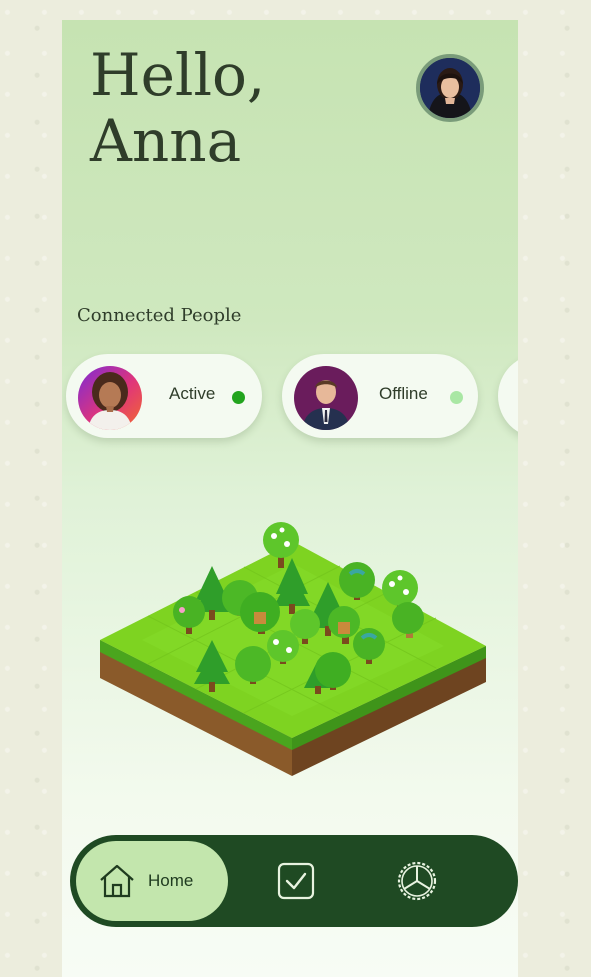 The height and width of the screenshot is (977, 591). What do you see at coordinates (508, 396) in the screenshot?
I see `person-card-partial` at bounding box center [508, 396].